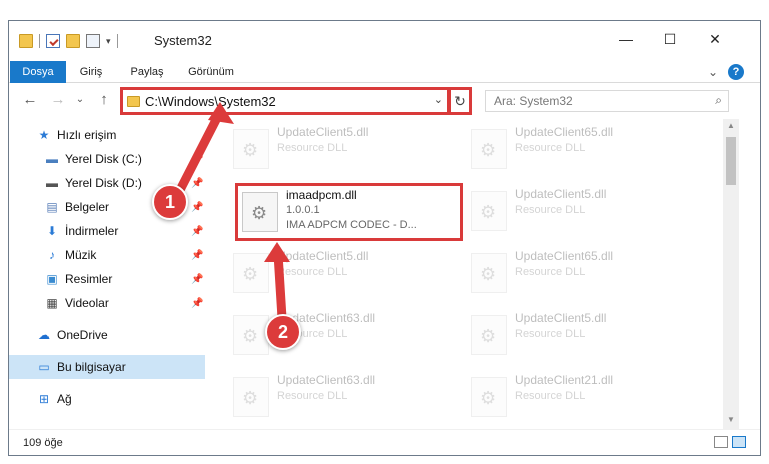 The height and width of the screenshot is (464, 769). Describe the element at coordinates (52, 279) in the screenshot. I see `pictures-icon: ▣` at that location.